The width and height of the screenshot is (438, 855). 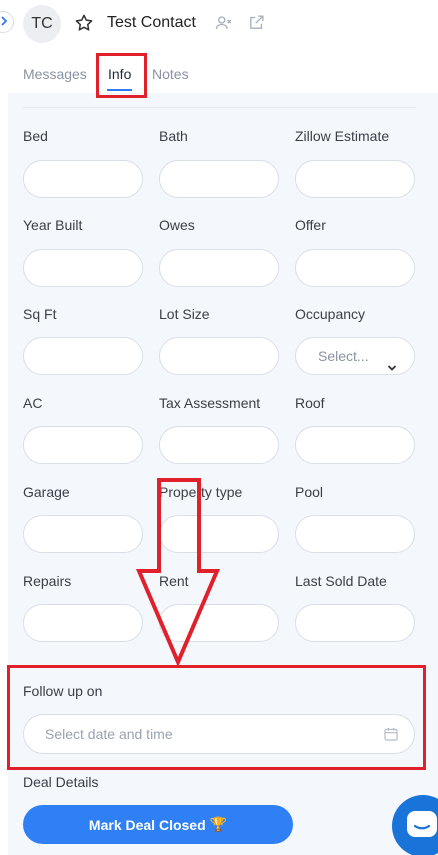 What do you see at coordinates (147, 824) in the screenshot?
I see `mark-deal-closed-label: Mark Deal Closed` at bounding box center [147, 824].